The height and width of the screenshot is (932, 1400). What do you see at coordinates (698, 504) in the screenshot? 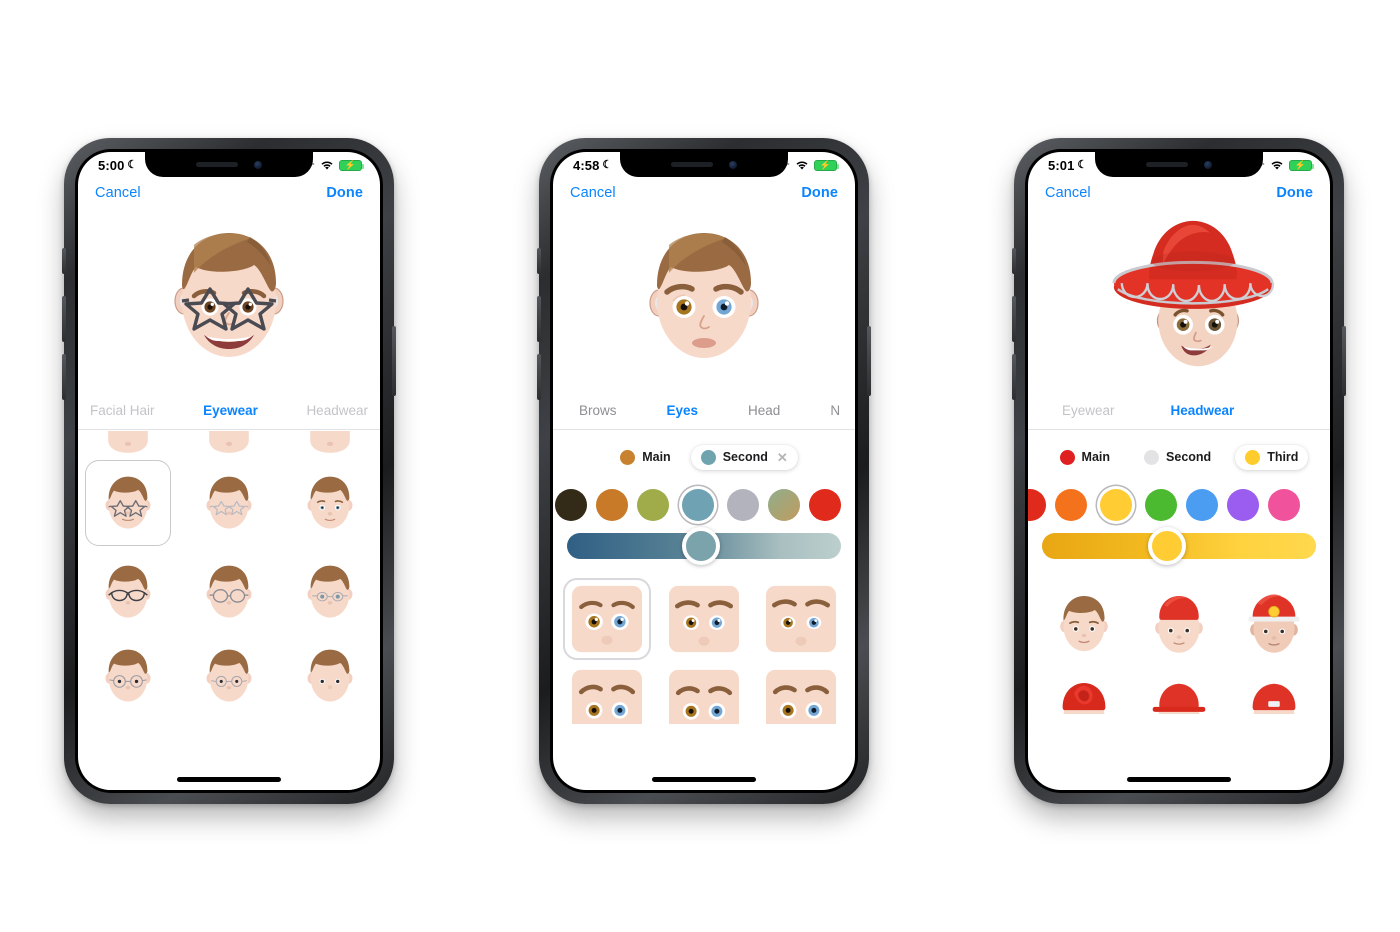
I see `swatch-teal-selected` at bounding box center [698, 504].